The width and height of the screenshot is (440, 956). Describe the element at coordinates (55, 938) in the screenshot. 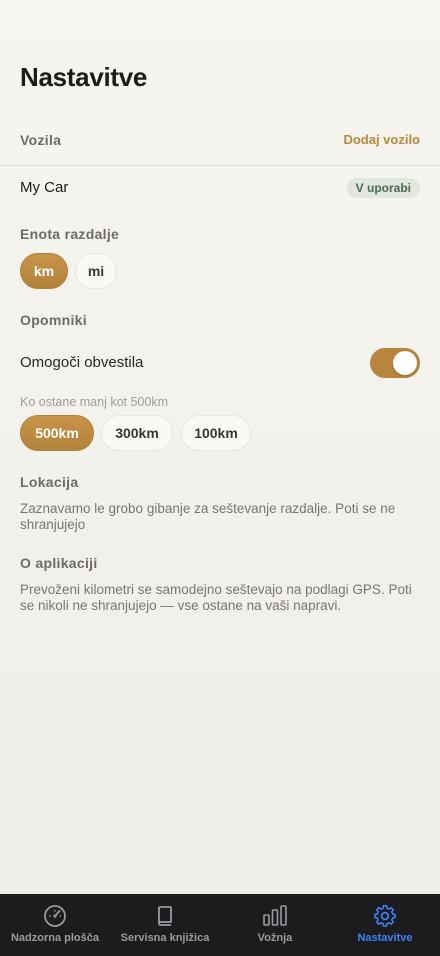

I see `tab-label: Nadzorna plošča` at that location.